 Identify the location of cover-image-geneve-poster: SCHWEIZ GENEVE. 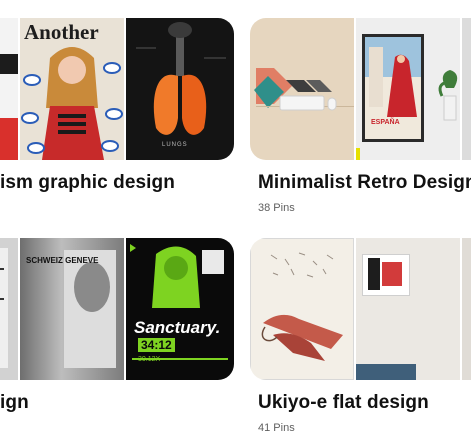
(72, 309).